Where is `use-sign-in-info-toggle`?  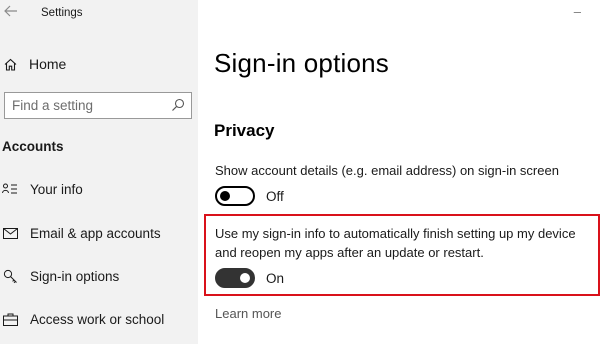 use-sign-in-info-toggle is located at coordinates (235, 278).